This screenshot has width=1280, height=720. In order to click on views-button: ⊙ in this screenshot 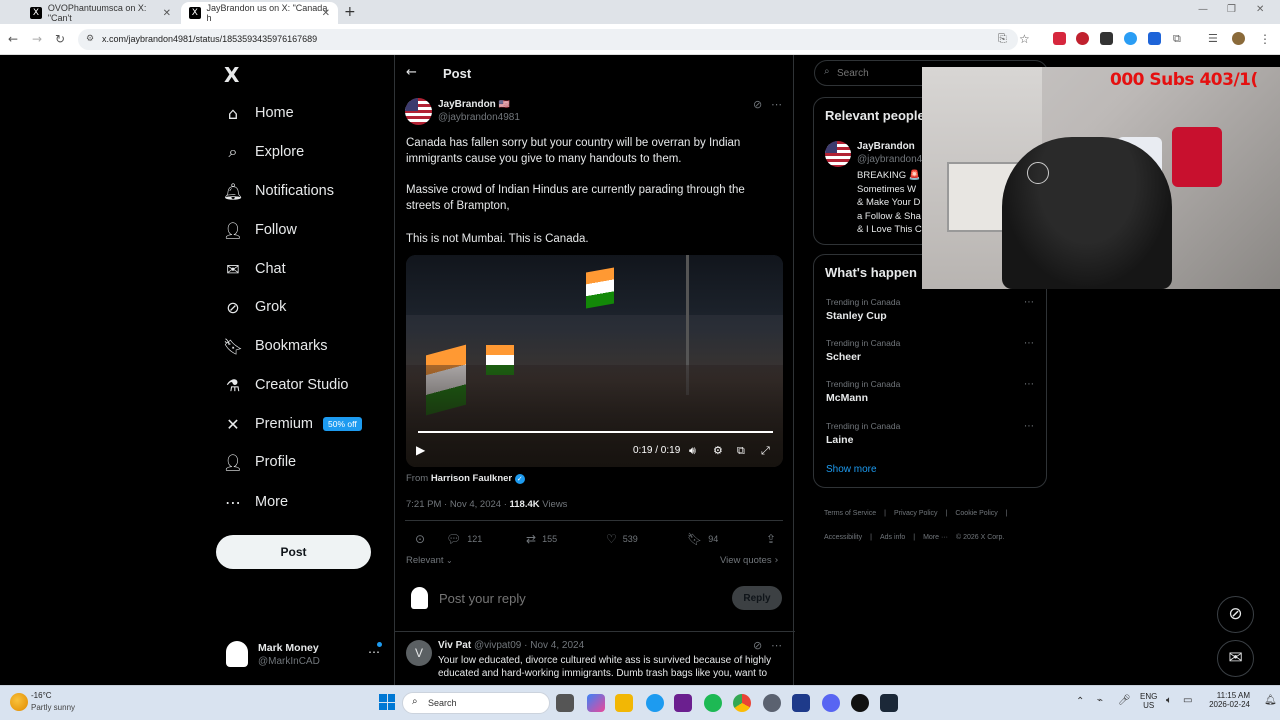, I will do `click(423, 539)`.